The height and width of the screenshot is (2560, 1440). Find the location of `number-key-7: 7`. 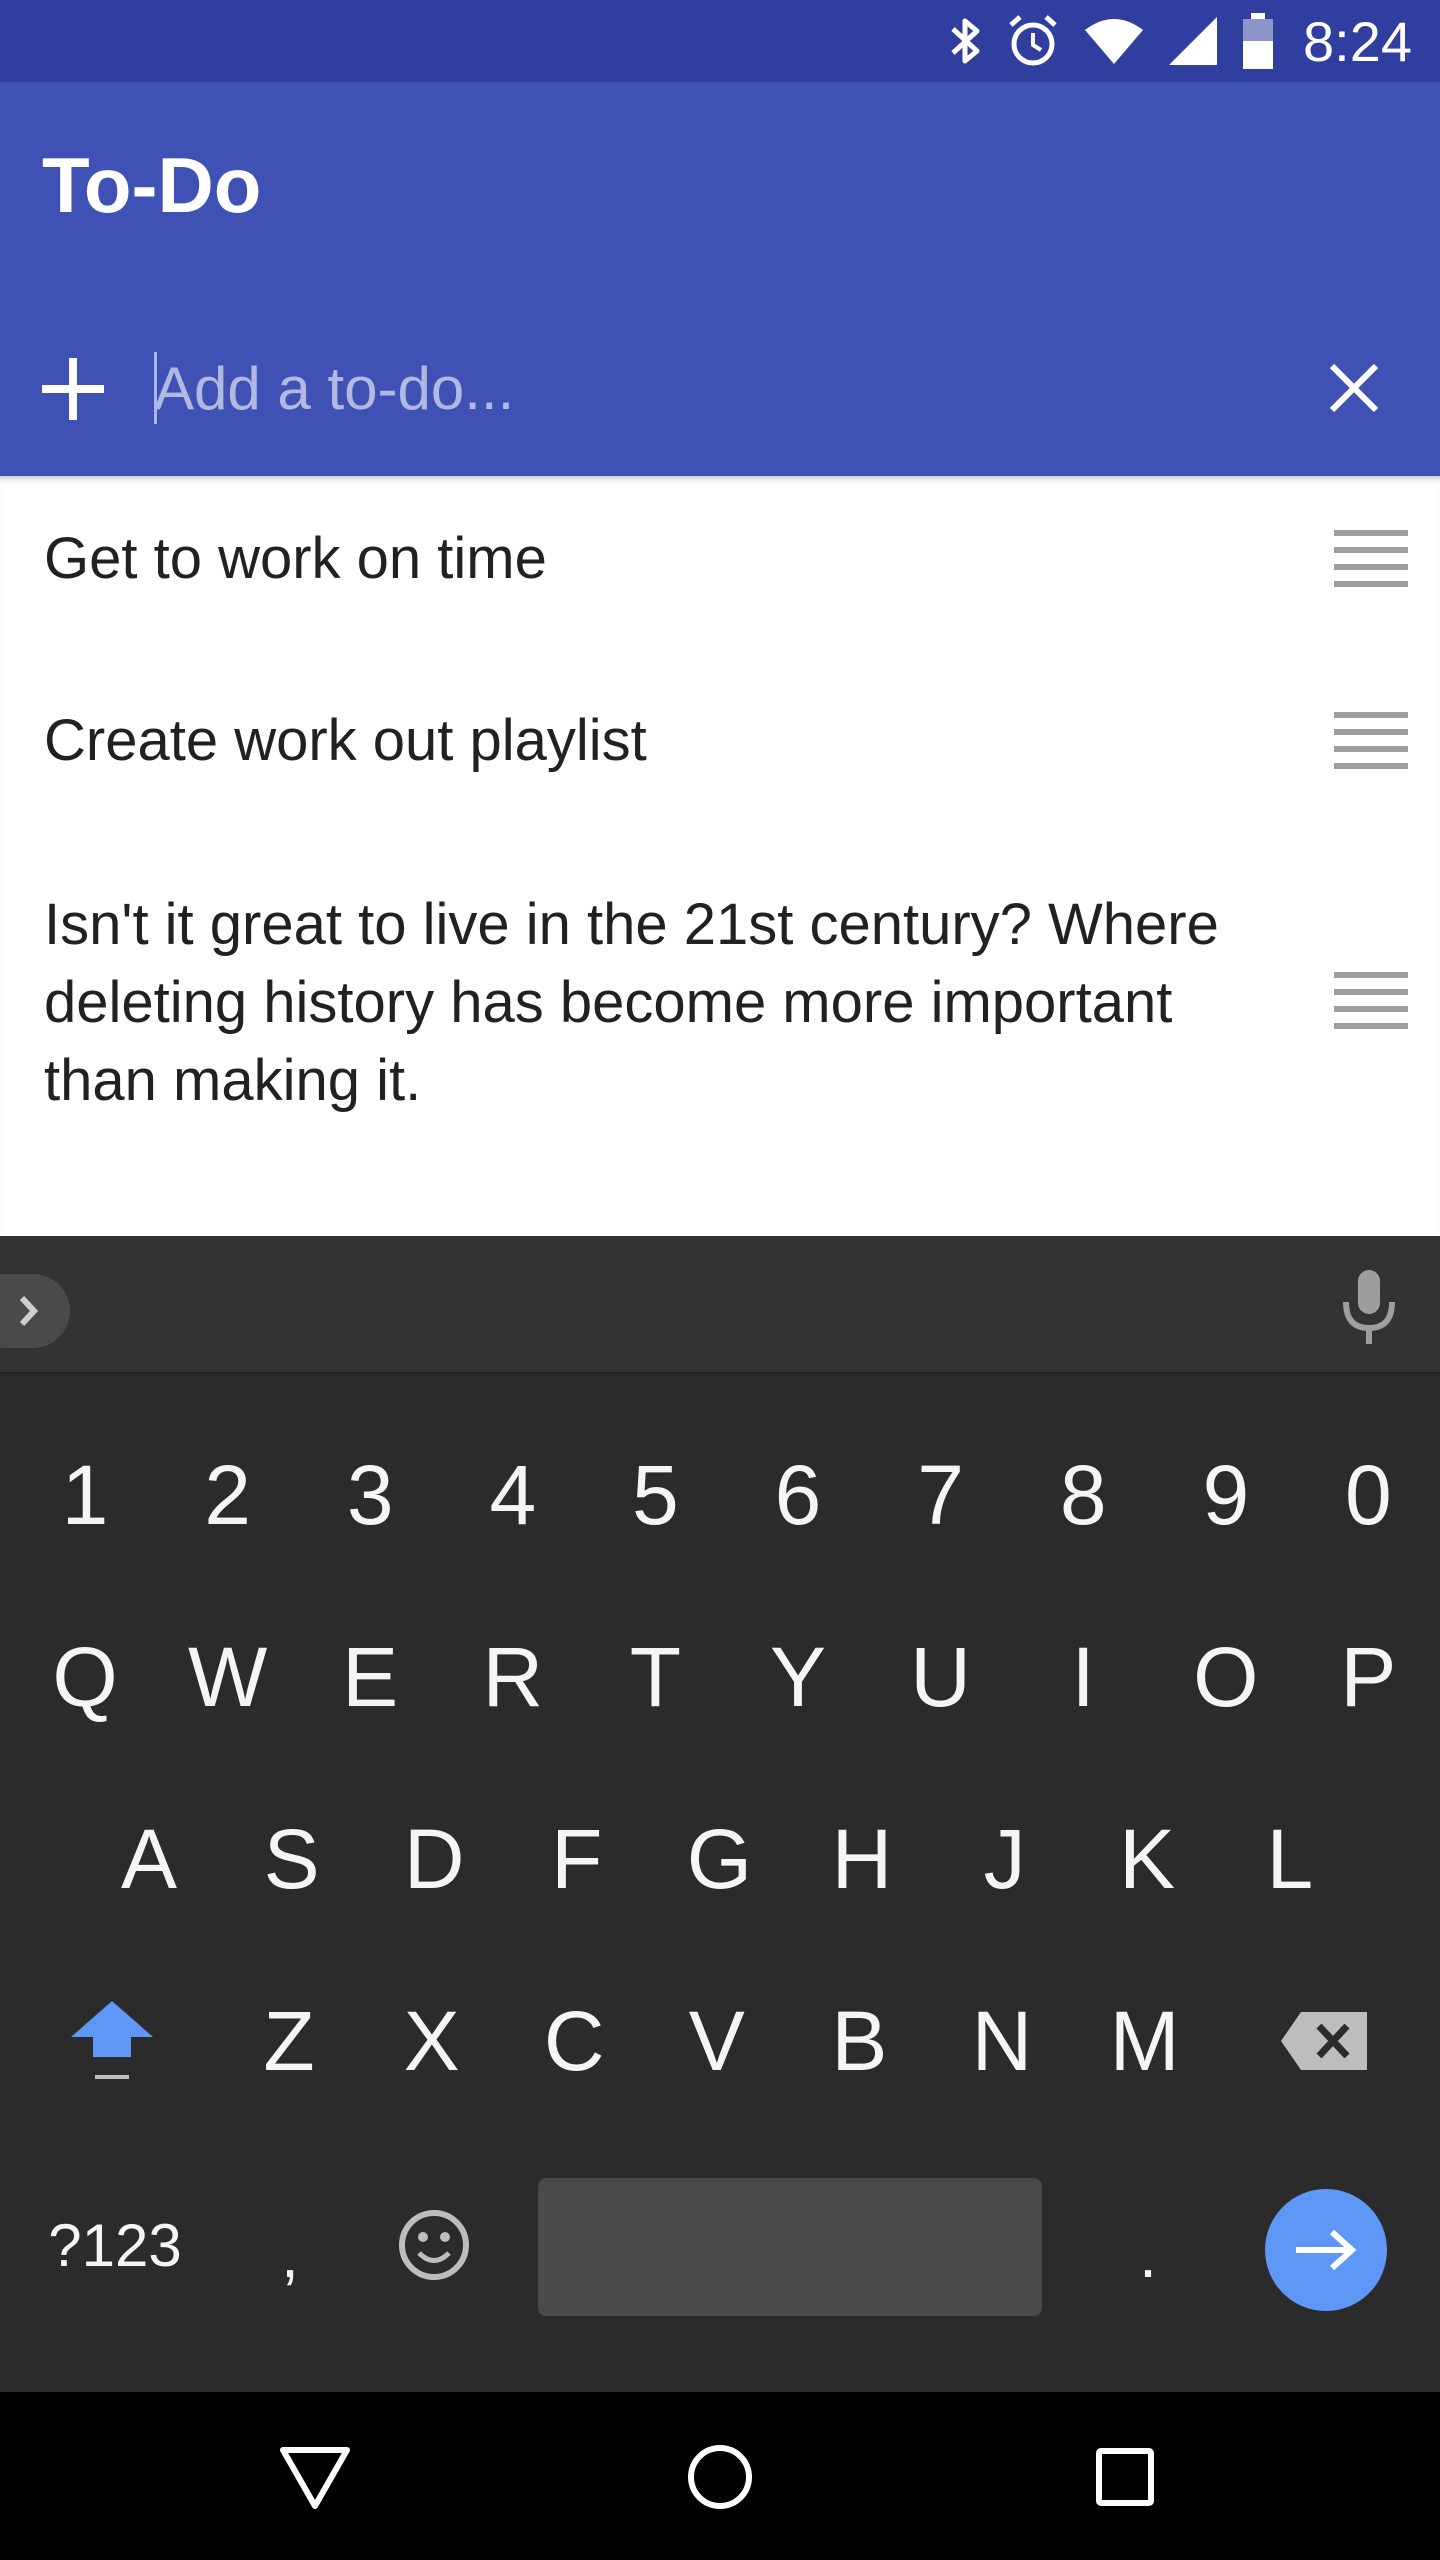

number-key-7: 7 is located at coordinates (941, 1495).